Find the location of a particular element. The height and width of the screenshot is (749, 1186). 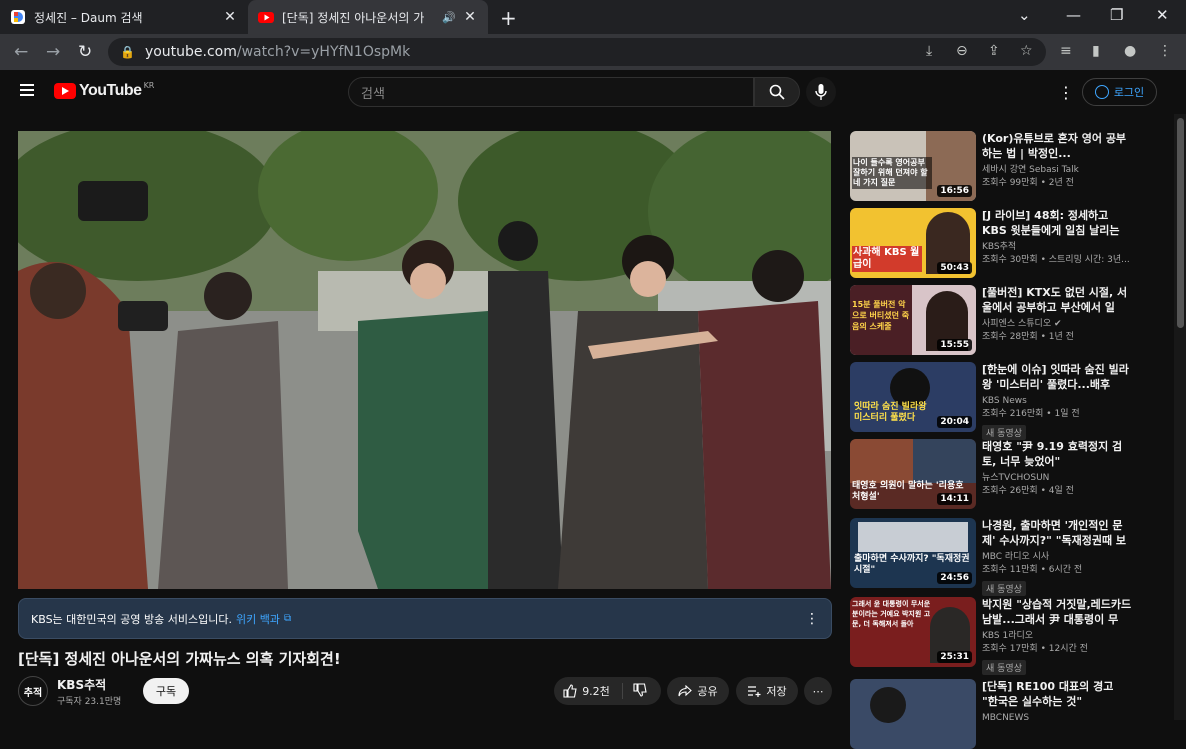

login-label: 로그인 is located at coordinates (1129, 92).